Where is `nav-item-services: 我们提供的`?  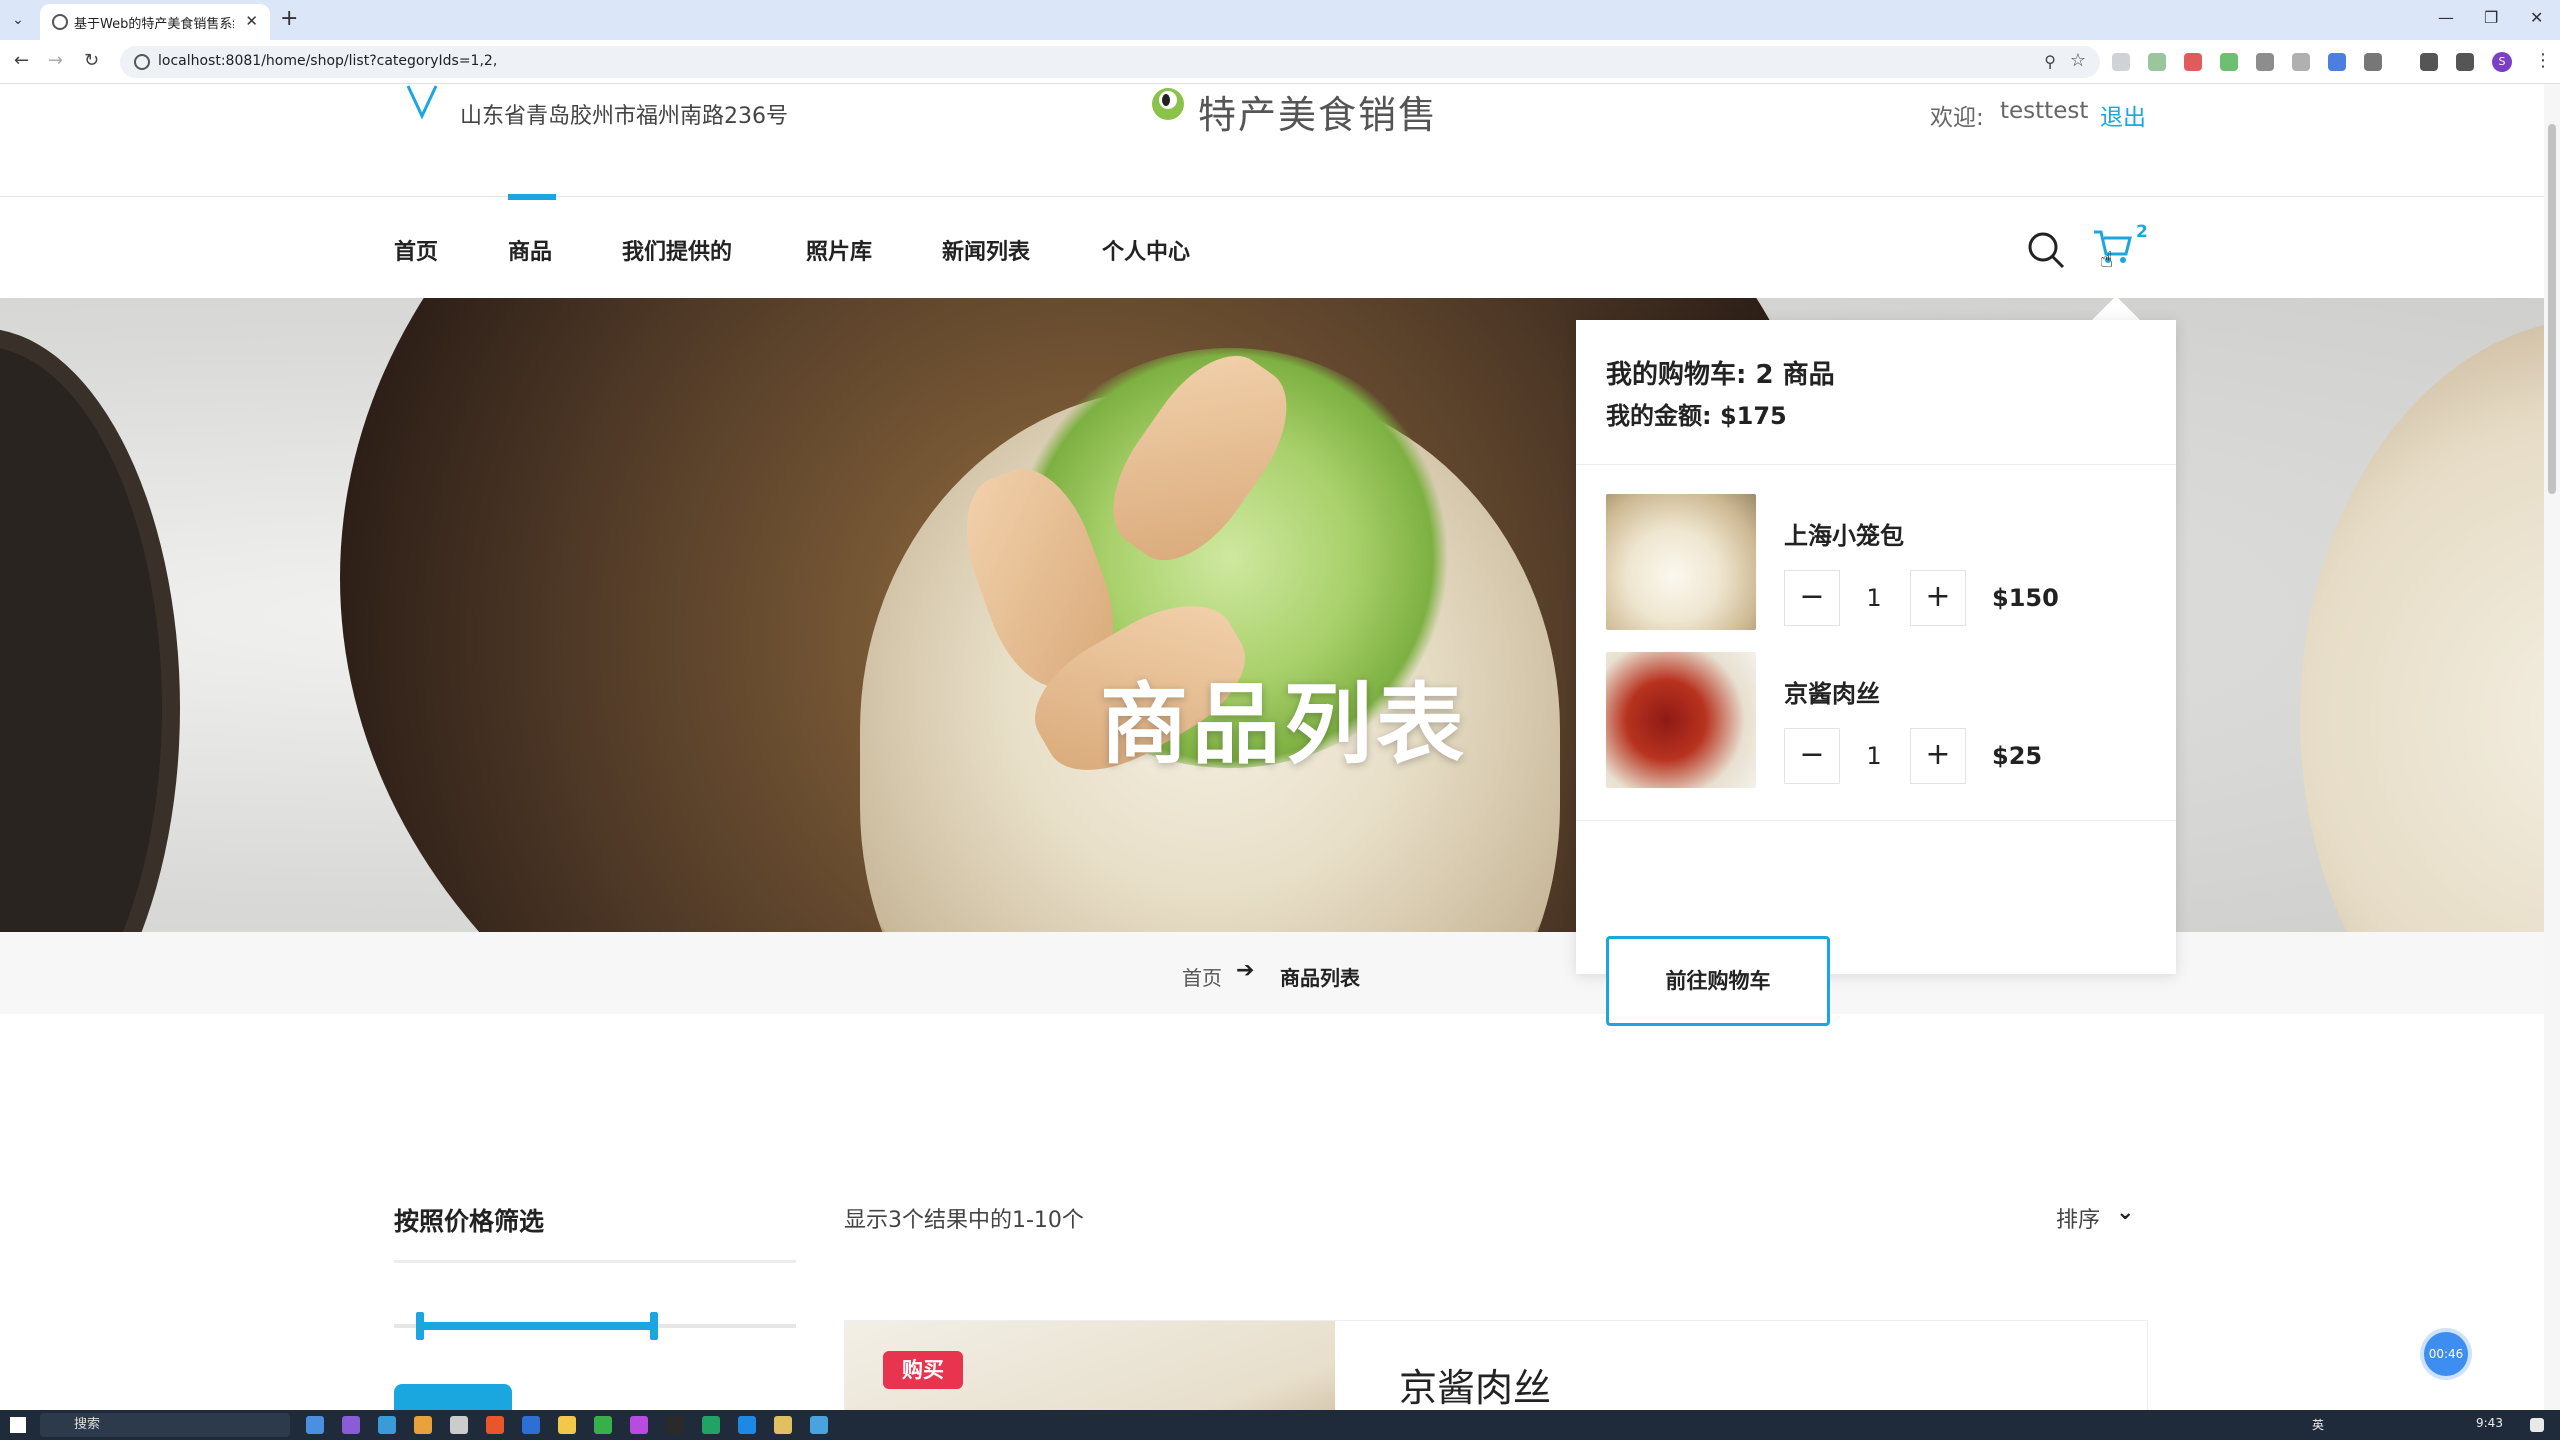
nav-item-services: 我们提供的 is located at coordinates (677, 250).